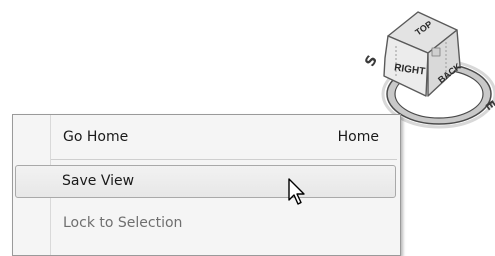 This screenshot has width=495, height=256. Describe the element at coordinates (98, 181) in the screenshot. I see `menu-item-label: Save View` at that location.